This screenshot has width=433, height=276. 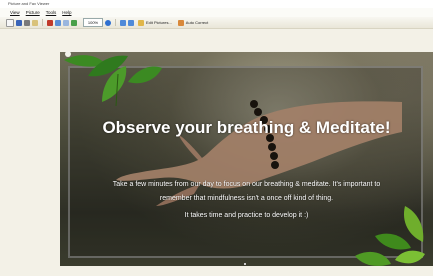 What do you see at coordinates (216, 12) in the screenshot?
I see `menu-bar: View Picture Tools Help` at bounding box center [216, 12].